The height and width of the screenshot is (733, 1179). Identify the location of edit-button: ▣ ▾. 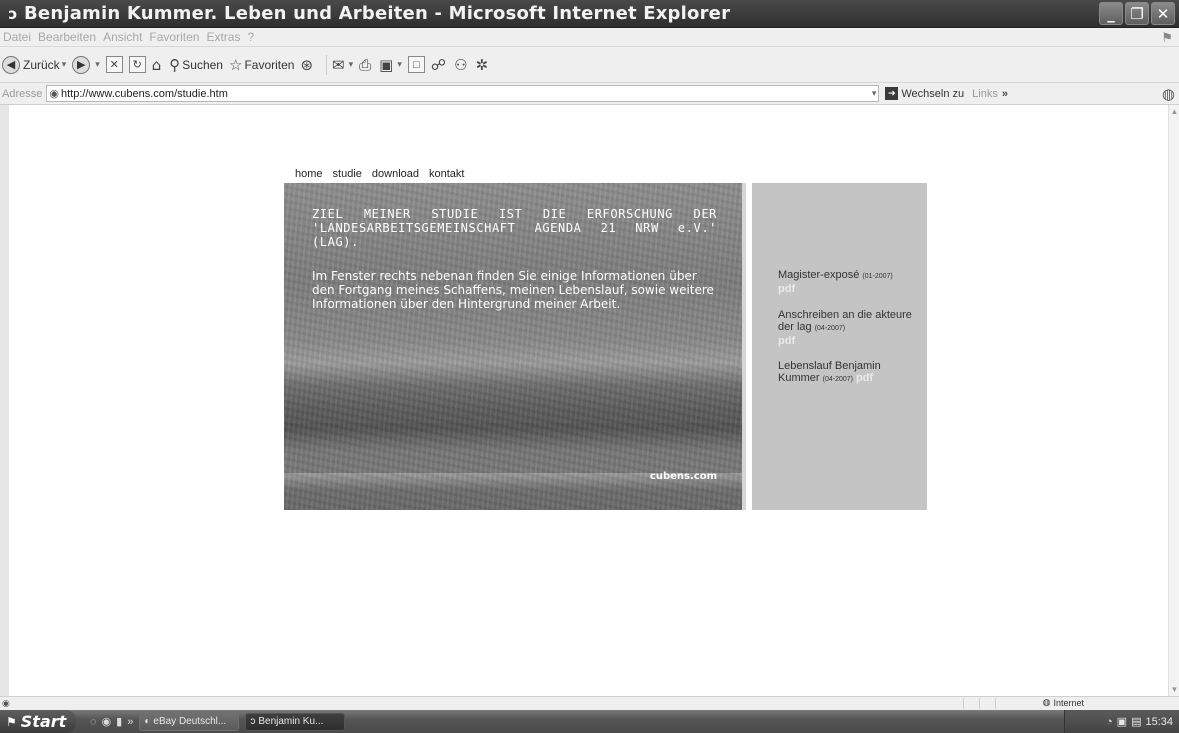
(390, 65).